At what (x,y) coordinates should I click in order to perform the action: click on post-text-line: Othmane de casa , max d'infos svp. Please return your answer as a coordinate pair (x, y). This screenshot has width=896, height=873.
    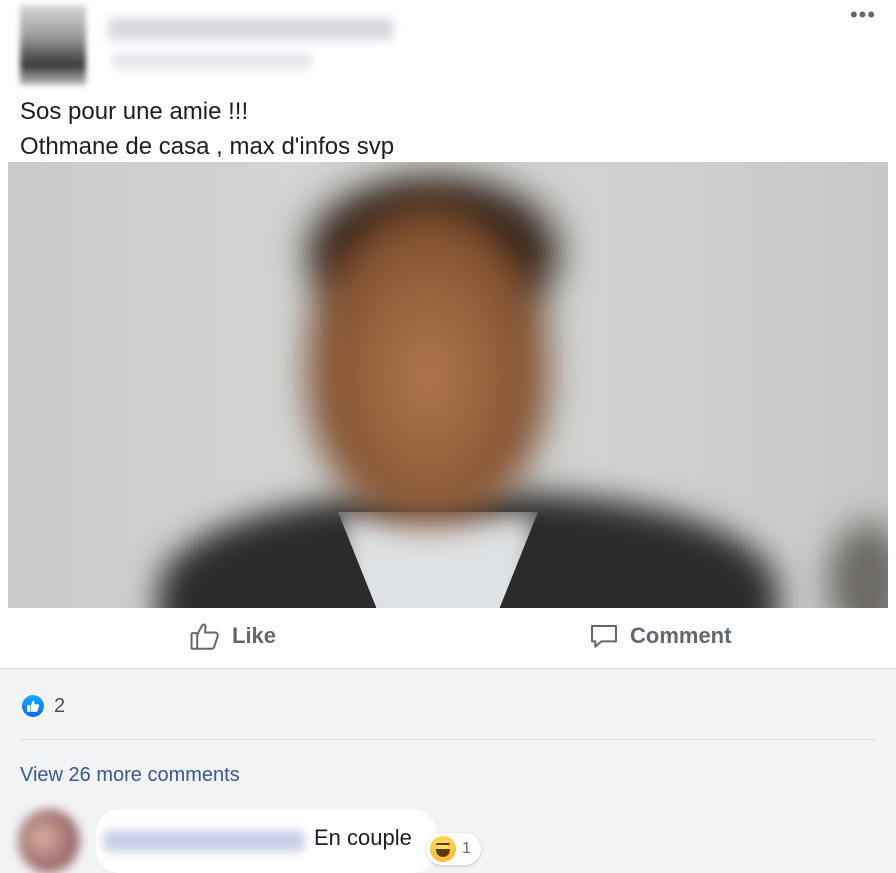
    Looking at the image, I should click on (207, 146).